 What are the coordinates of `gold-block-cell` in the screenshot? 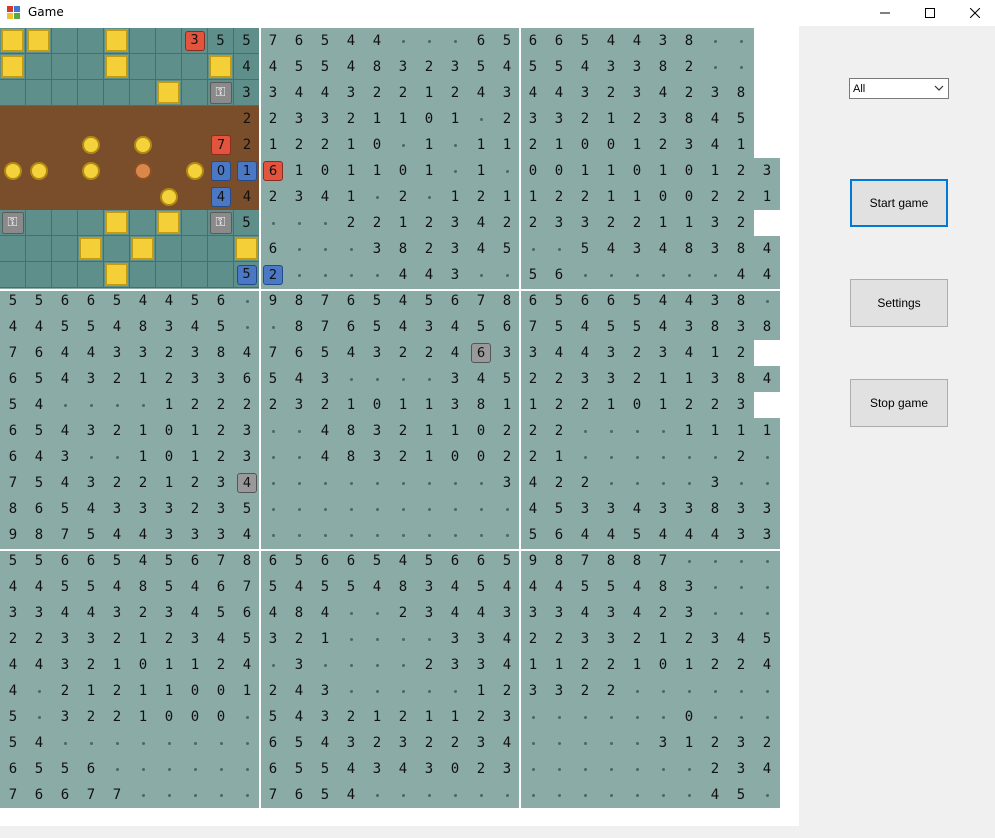 It's located at (169, 93).